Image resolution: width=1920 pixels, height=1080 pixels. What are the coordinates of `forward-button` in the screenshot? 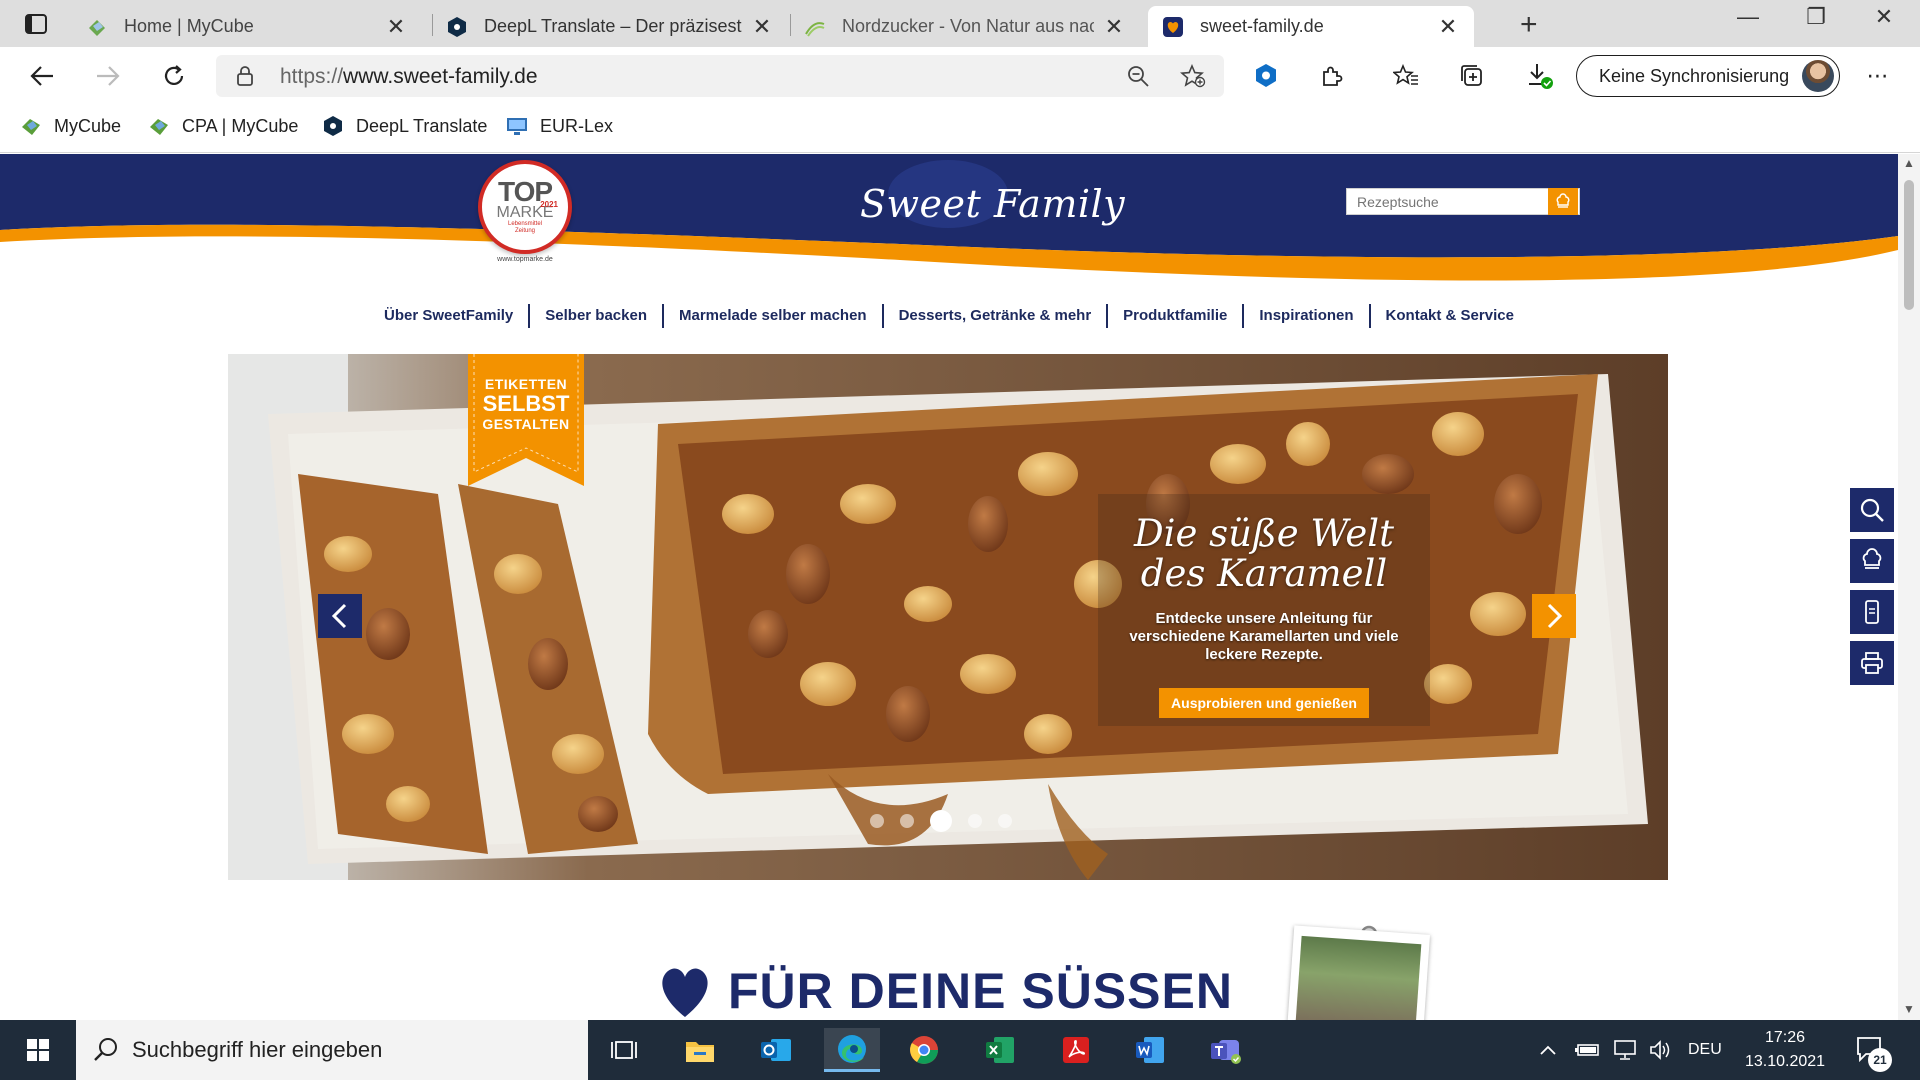 It's located at (108, 76).